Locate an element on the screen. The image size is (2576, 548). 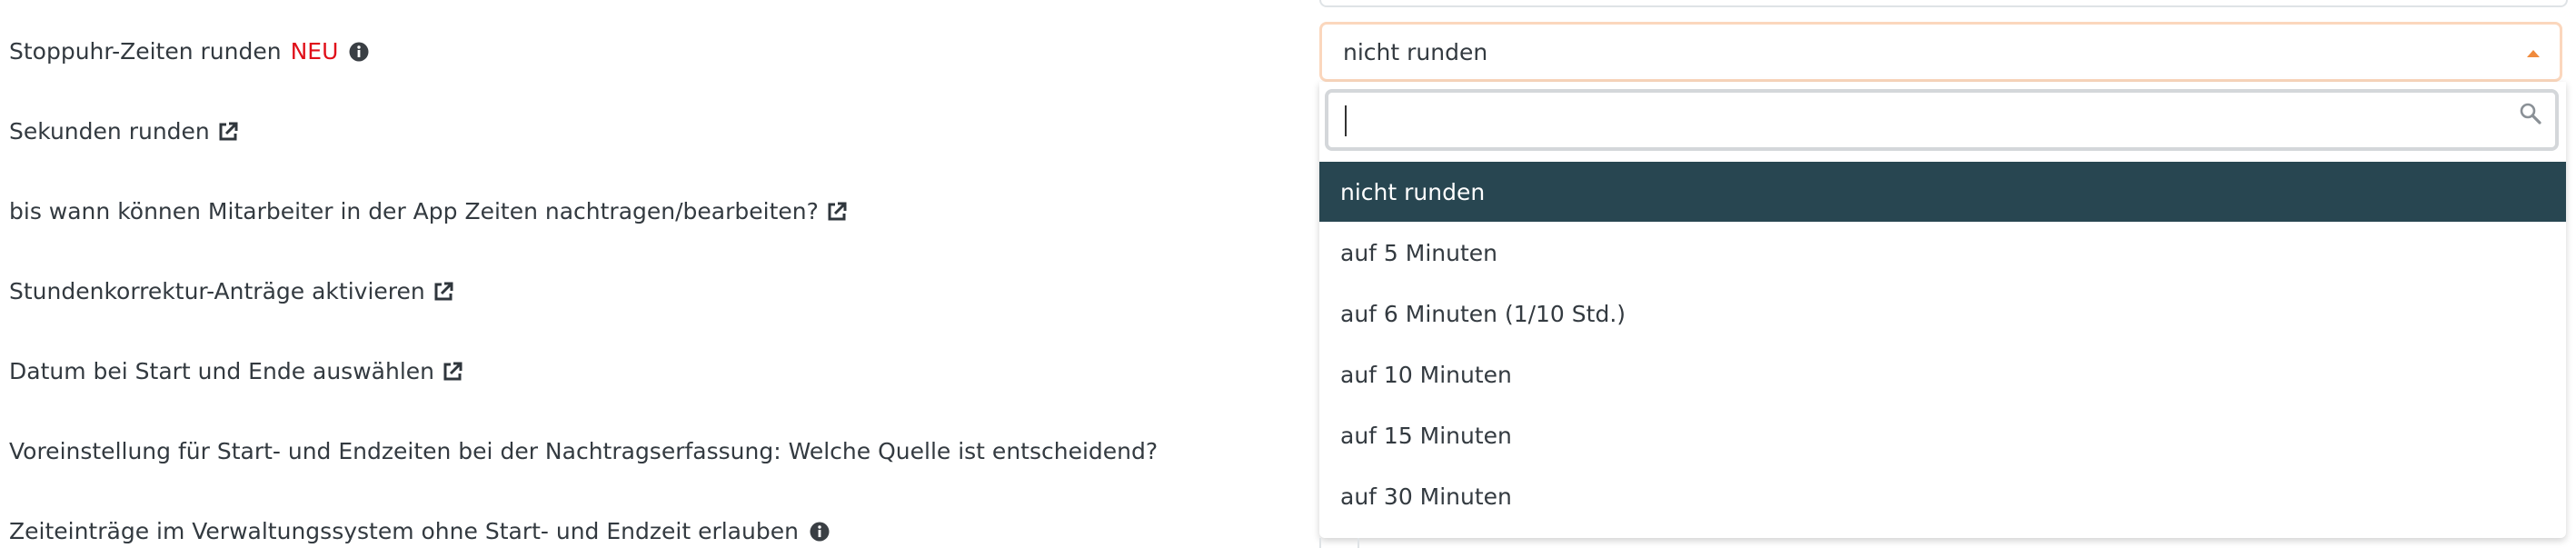
dropdown-option: auf 10 Minuten is located at coordinates (1943, 374).